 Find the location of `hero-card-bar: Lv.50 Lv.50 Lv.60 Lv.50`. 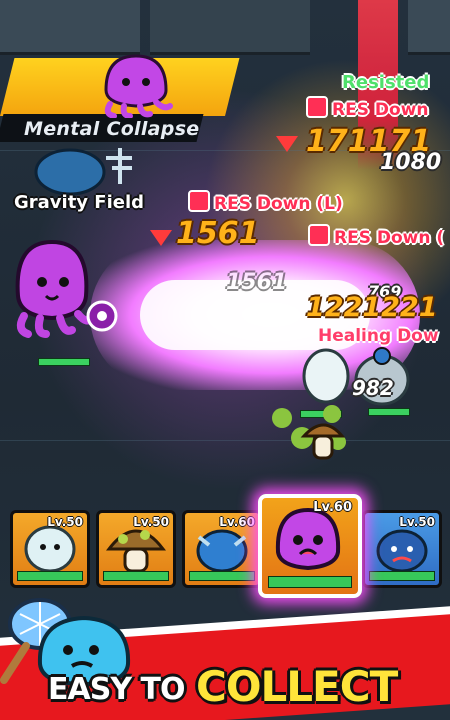

hero-card-bar: Lv.50 Lv.50 Lv.60 Lv.50 is located at coordinates (225, 550).